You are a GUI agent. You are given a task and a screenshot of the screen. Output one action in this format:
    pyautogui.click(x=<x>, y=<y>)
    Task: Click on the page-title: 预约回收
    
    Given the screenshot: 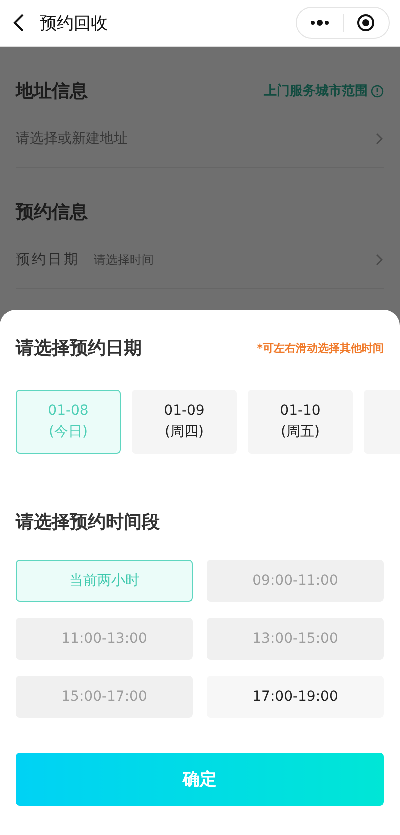 What is the action you would take?
    pyautogui.click(x=74, y=23)
    